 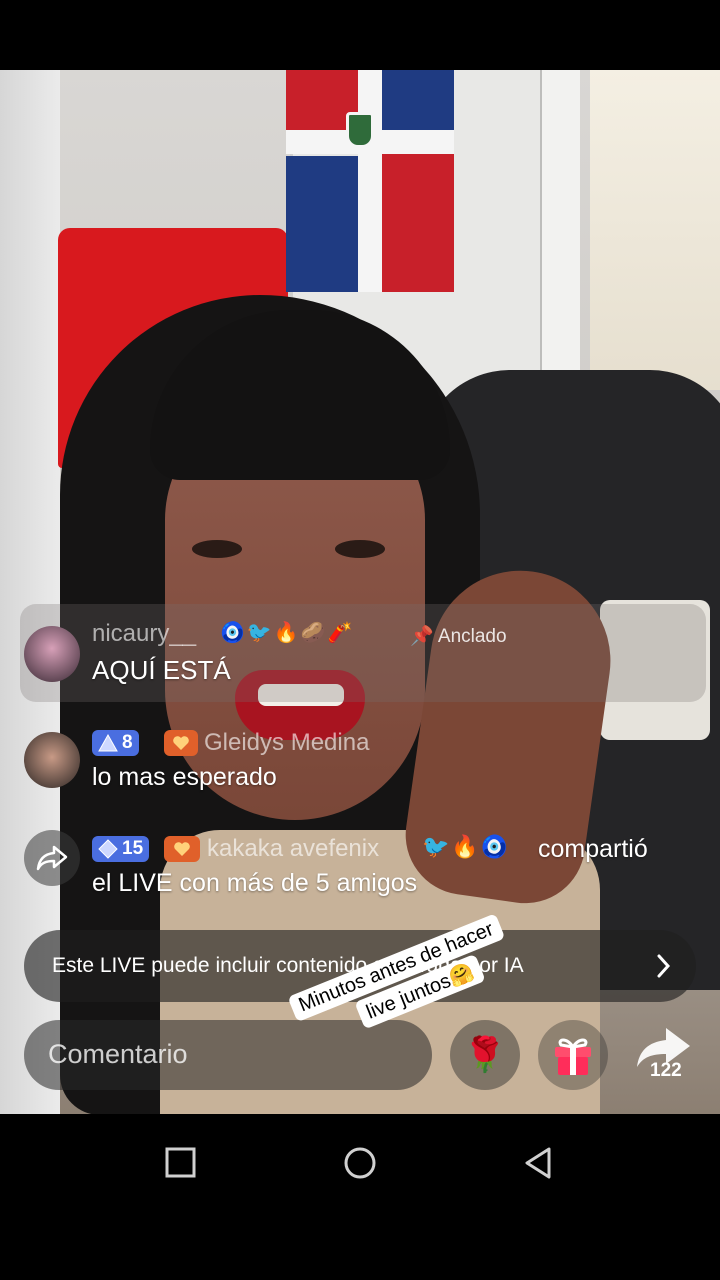 I want to click on home-icon, so click(x=360, y=1163).